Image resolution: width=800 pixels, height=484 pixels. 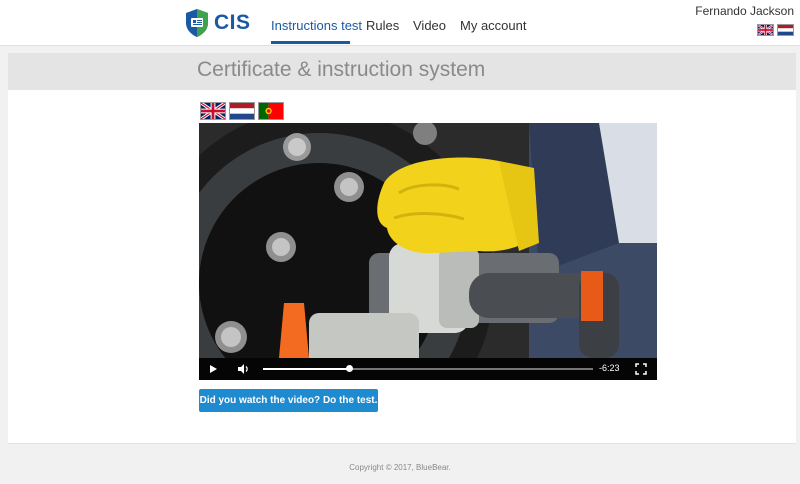 What do you see at coordinates (213, 369) in the screenshot?
I see `play-icon` at bounding box center [213, 369].